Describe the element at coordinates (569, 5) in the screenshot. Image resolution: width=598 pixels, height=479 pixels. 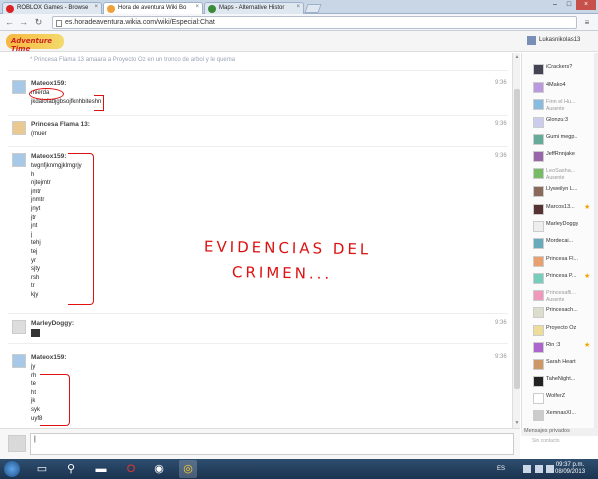
I see `maximize-icon: □` at that location.